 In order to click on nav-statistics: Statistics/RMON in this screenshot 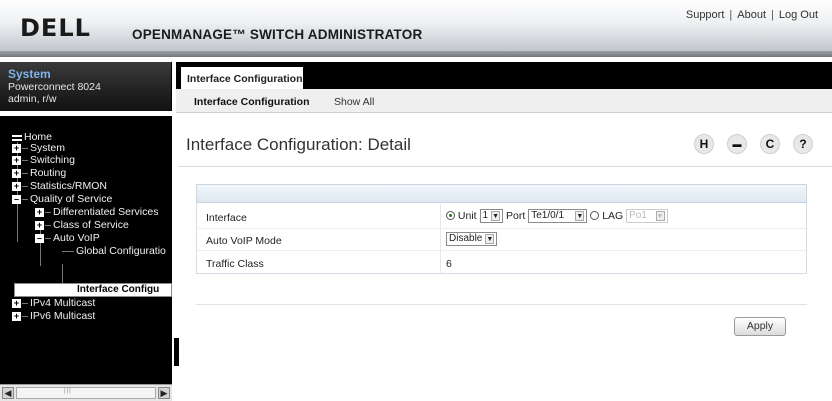, I will do `click(68, 186)`.